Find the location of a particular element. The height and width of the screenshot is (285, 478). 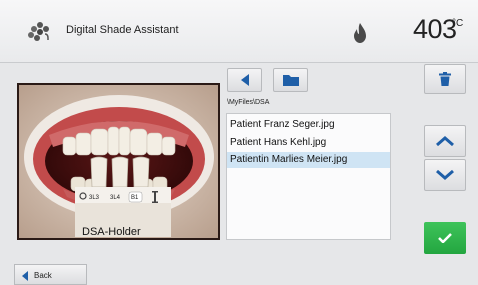

previous-folder-button is located at coordinates (244, 80).